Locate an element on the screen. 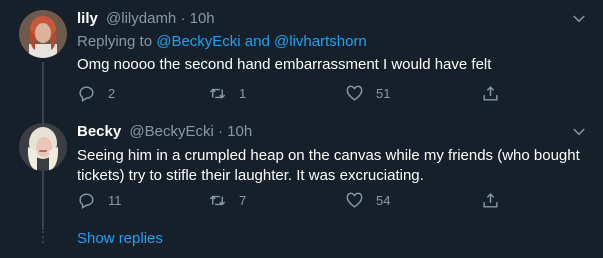  replying-to: Replying to @BeckyEcki and @livhartshorn is located at coordinates (222, 41).